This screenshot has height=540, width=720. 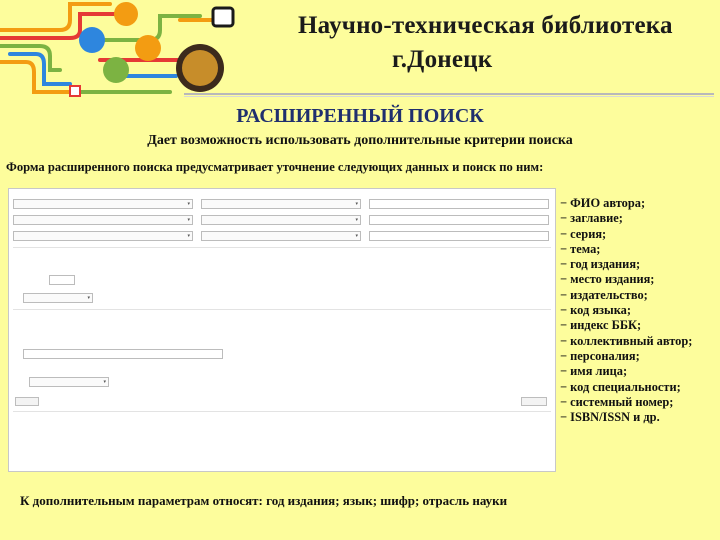 What do you see at coordinates (583, 233) in the screenshot?
I see `list-item: − серия;` at bounding box center [583, 233].